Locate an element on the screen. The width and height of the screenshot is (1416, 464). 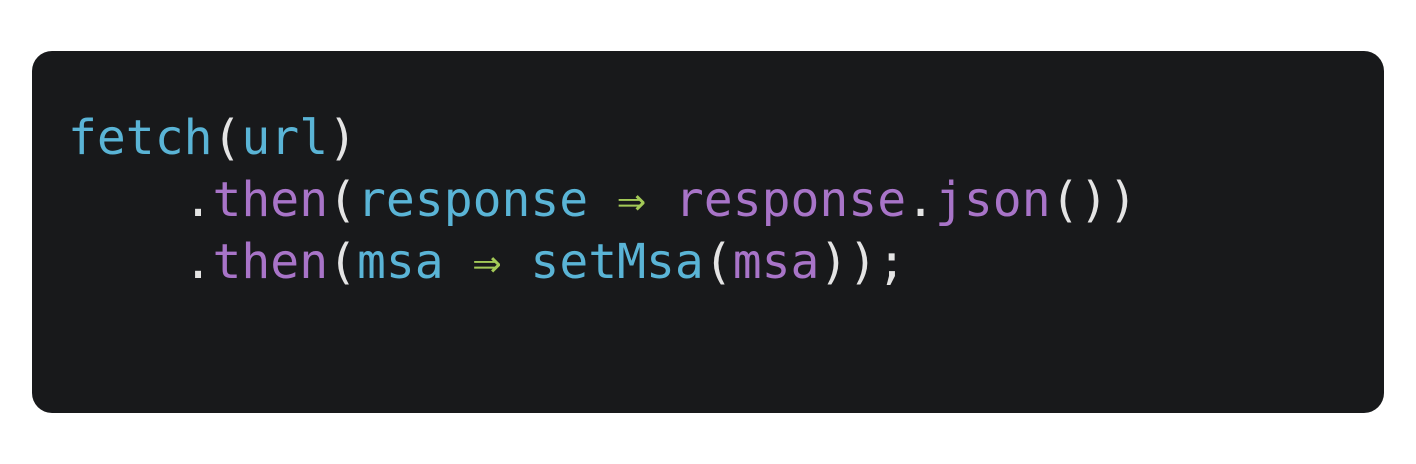
code-token-punct: ) is located at coordinates (343, 138).